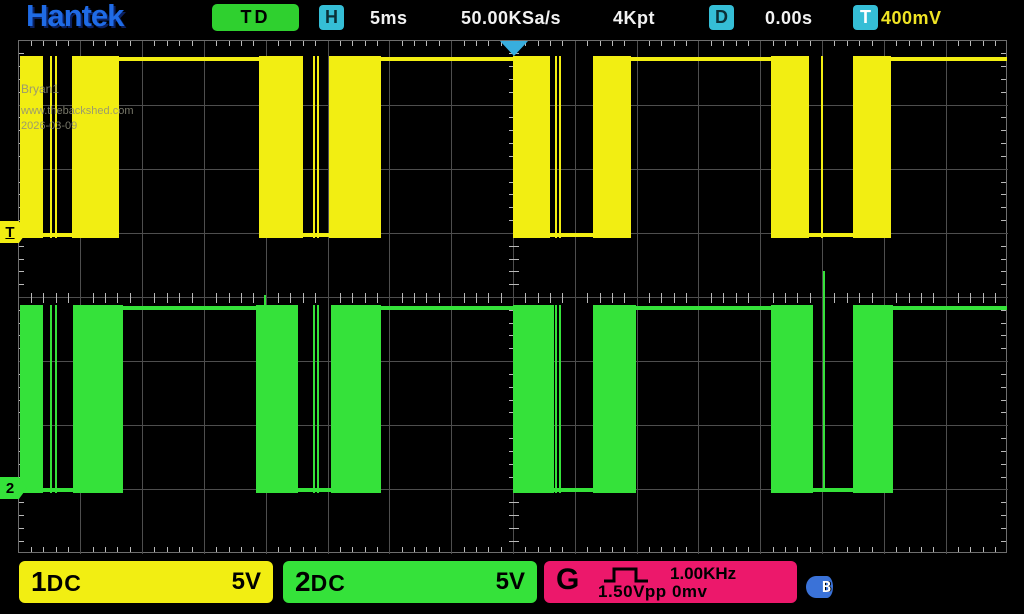 The image size is (1024, 614). I want to click on ch2-coupling: DC, so click(328, 583).